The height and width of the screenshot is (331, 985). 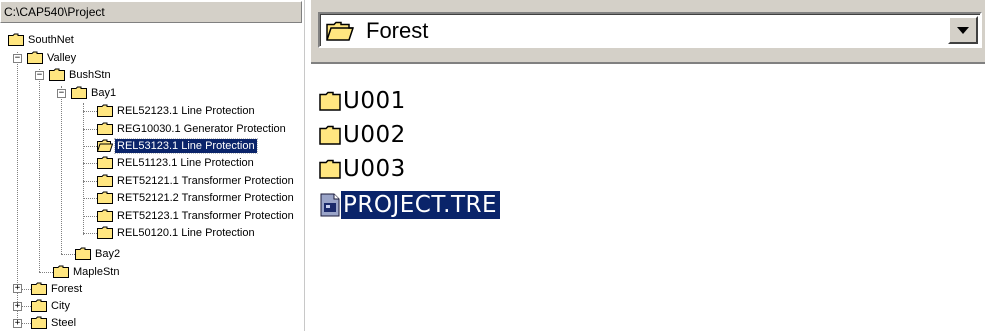 What do you see at coordinates (96, 271) in the screenshot?
I see `tree-item-label: MapleStn` at bounding box center [96, 271].